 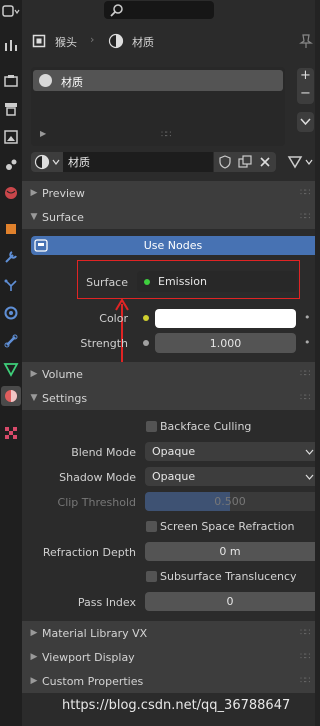 What do you see at coordinates (168, 657) in the screenshot?
I see `viewport-display-panel-header: ▶ Viewport Display ∷∷` at bounding box center [168, 657].